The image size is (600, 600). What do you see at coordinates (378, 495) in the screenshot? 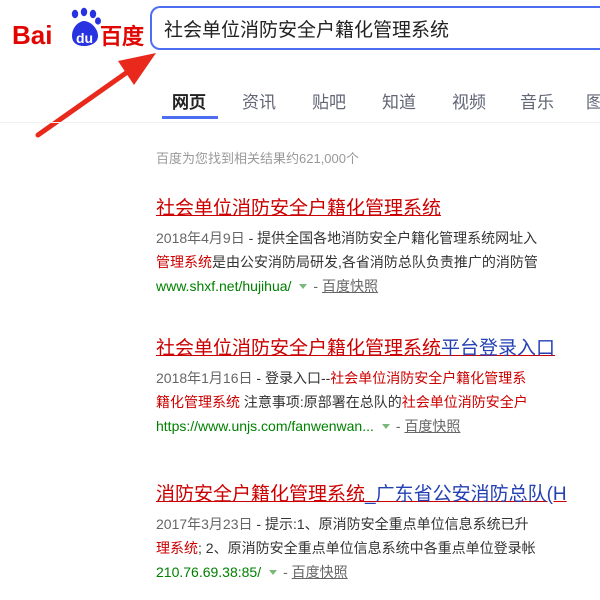
I see `result-title-link: 消防安全户籍化管理系统_广东省公安消防总队(H` at bounding box center [378, 495].